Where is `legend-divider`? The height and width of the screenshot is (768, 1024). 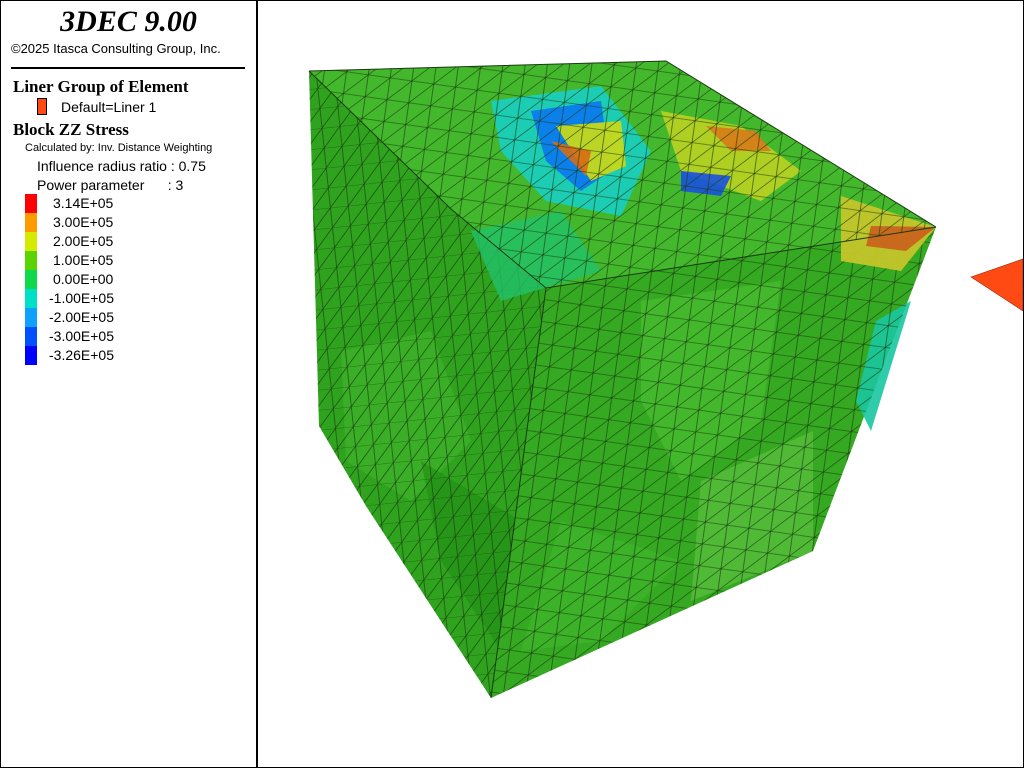 legend-divider is located at coordinates (128, 68).